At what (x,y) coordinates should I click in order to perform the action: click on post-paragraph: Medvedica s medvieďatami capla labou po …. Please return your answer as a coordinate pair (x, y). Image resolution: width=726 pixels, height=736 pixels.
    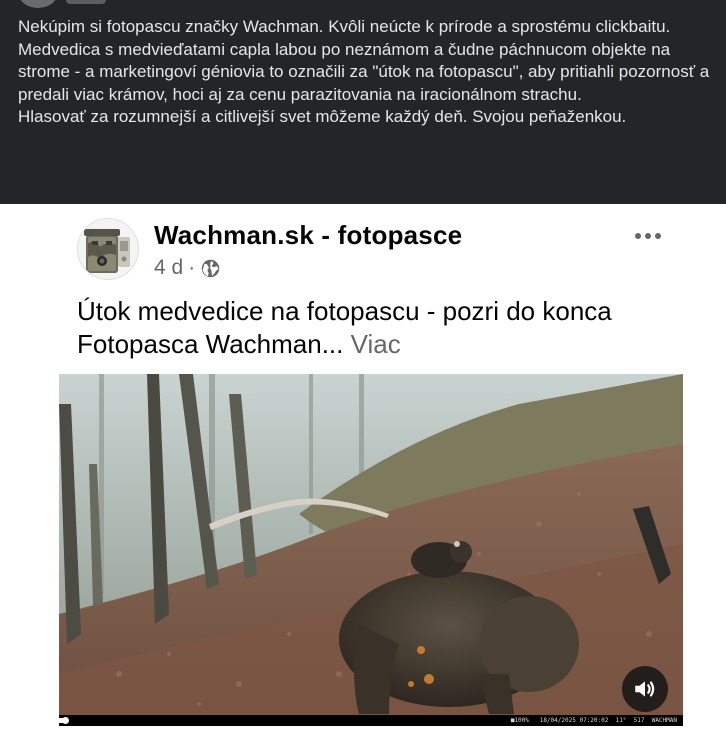
    Looking at the image, I should click on (364, 71).